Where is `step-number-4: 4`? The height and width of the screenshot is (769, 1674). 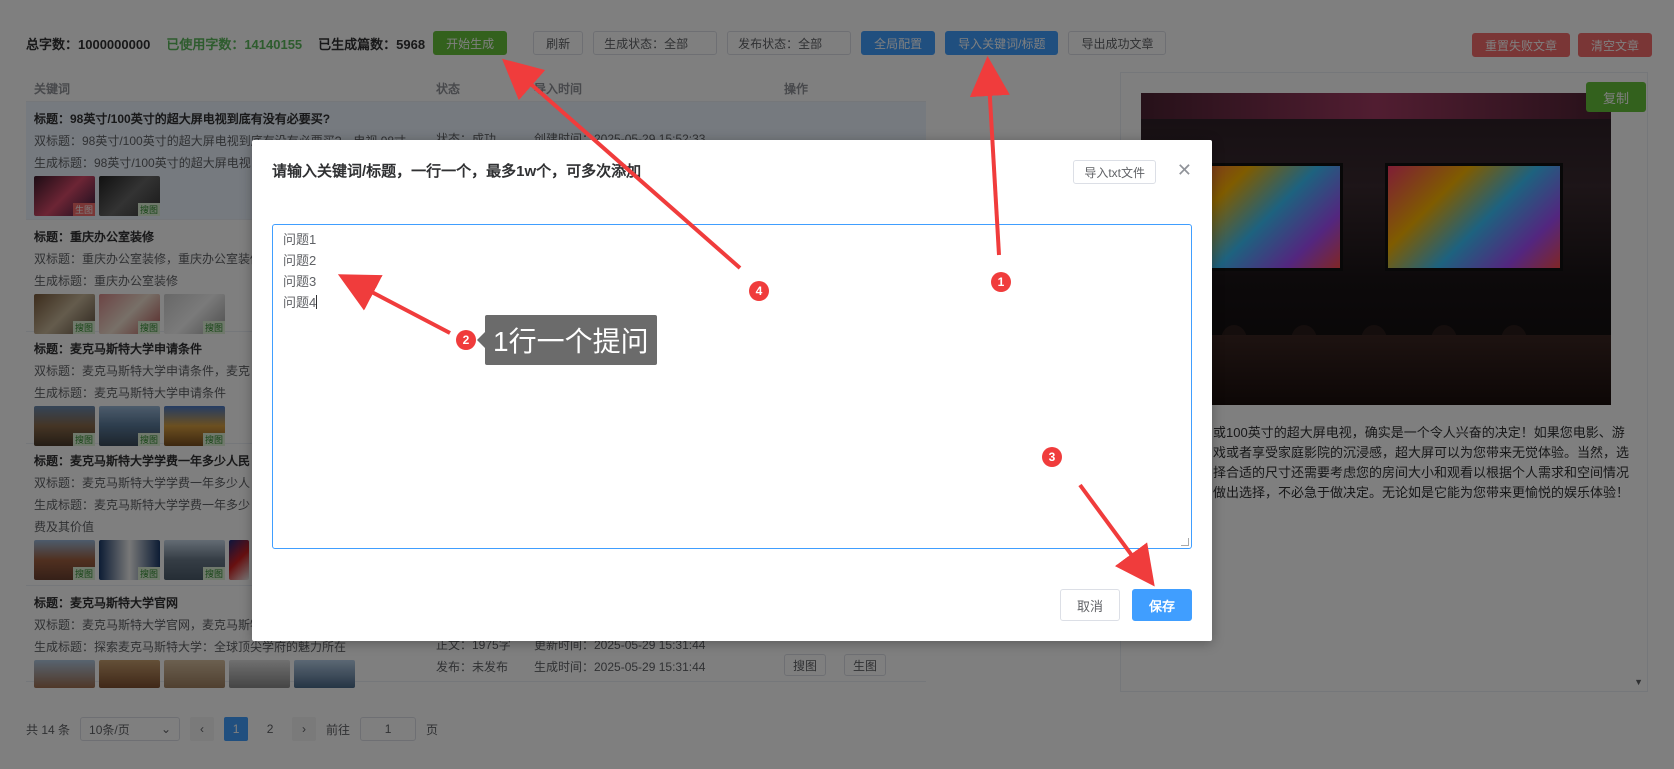 step-number-4: 4 is located at coordinates (759, 291).